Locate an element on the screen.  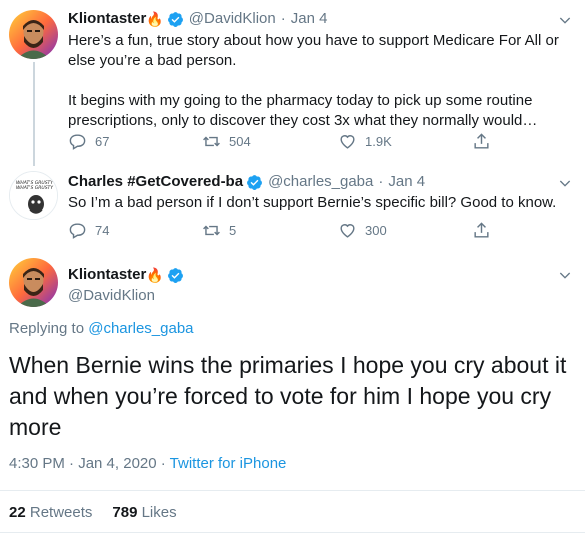
tweet1-handle: @DavidKlion is located at coordinates (232, 19).